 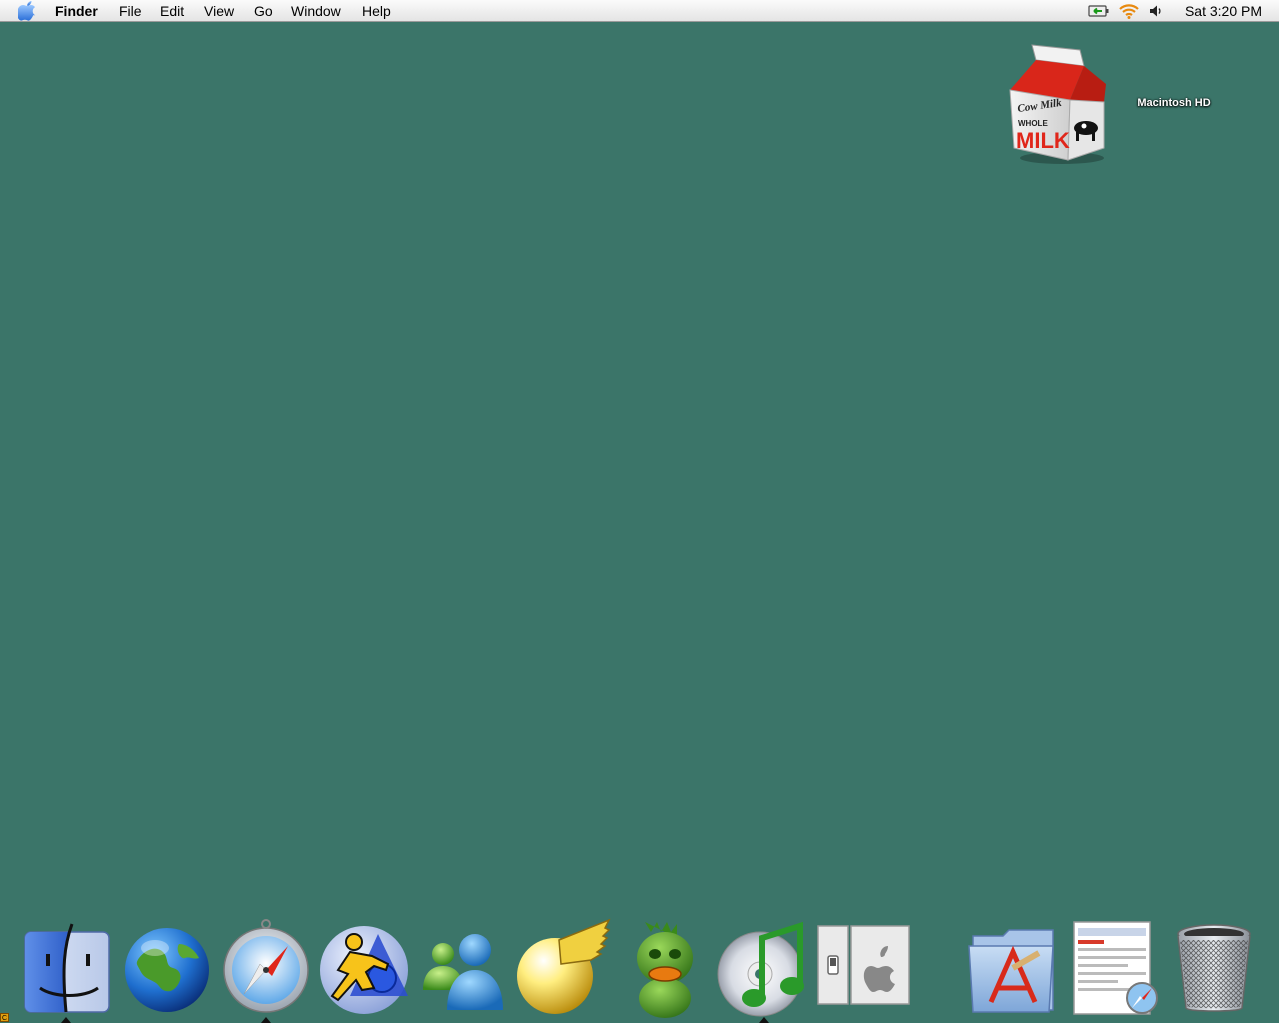 I want to click on svg-text: WHOLE, so click(x=1033, y=123).